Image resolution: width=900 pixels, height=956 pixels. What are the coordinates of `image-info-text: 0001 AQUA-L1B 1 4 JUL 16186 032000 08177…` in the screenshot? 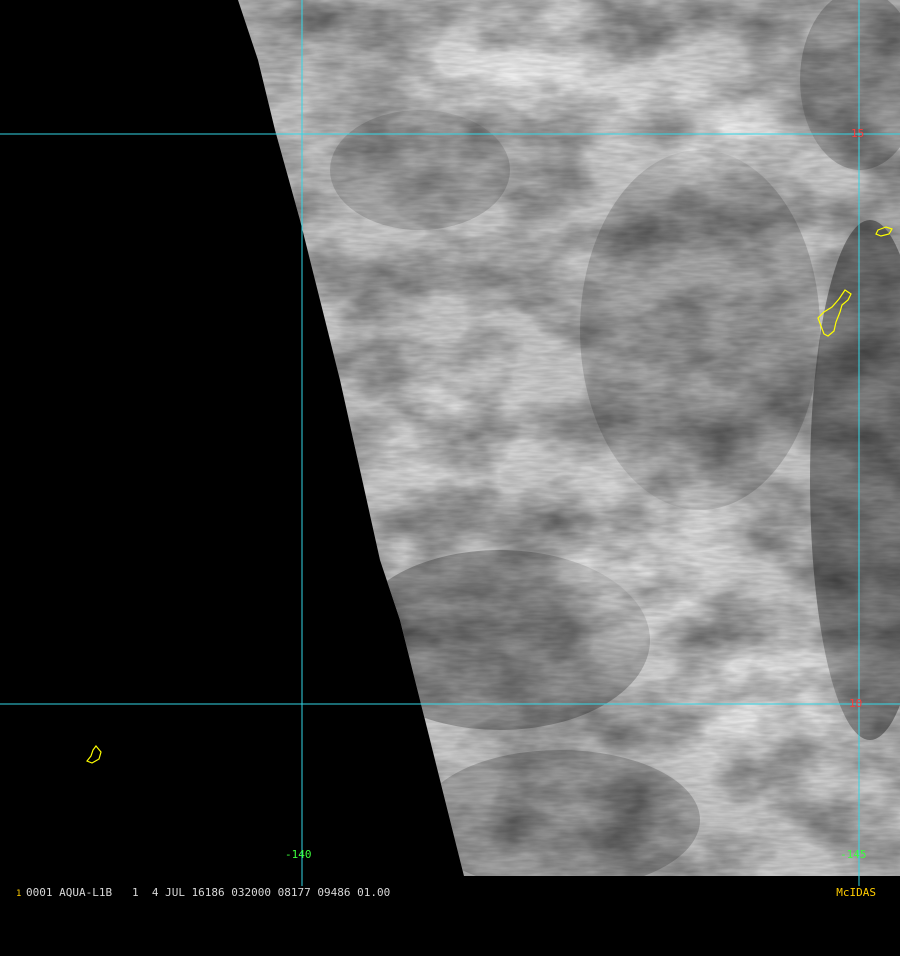 It's located at (208, 892).